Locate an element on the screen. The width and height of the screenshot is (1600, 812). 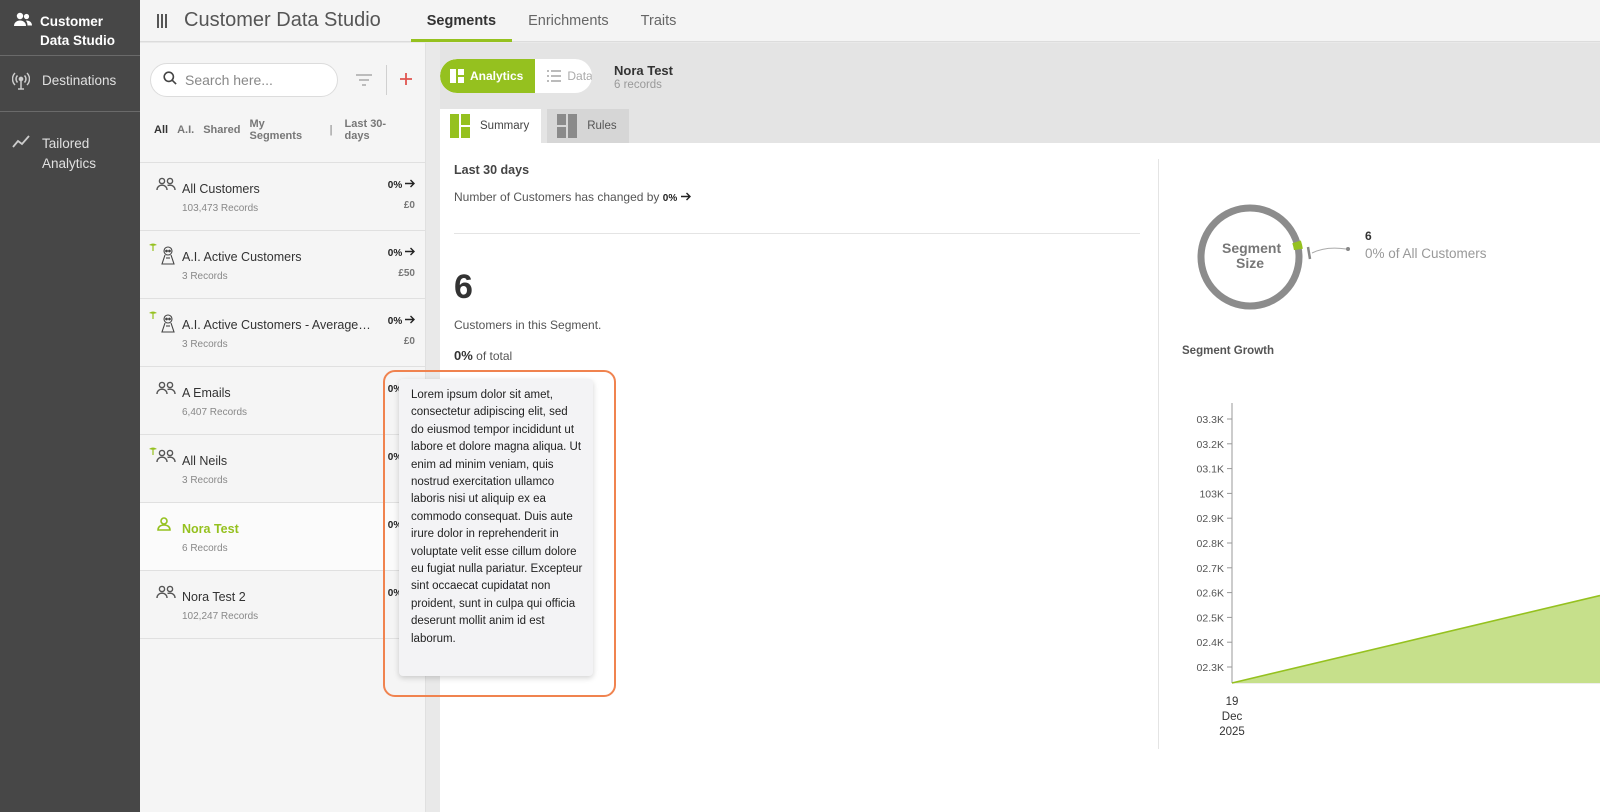
summary-icon is located at coordinates (460, 126).